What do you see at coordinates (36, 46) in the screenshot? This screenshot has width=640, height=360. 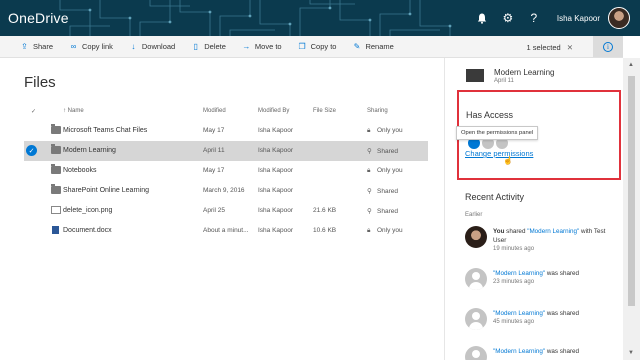 I see `share-button: ⇪ Share` at bounding box center [36, 46].